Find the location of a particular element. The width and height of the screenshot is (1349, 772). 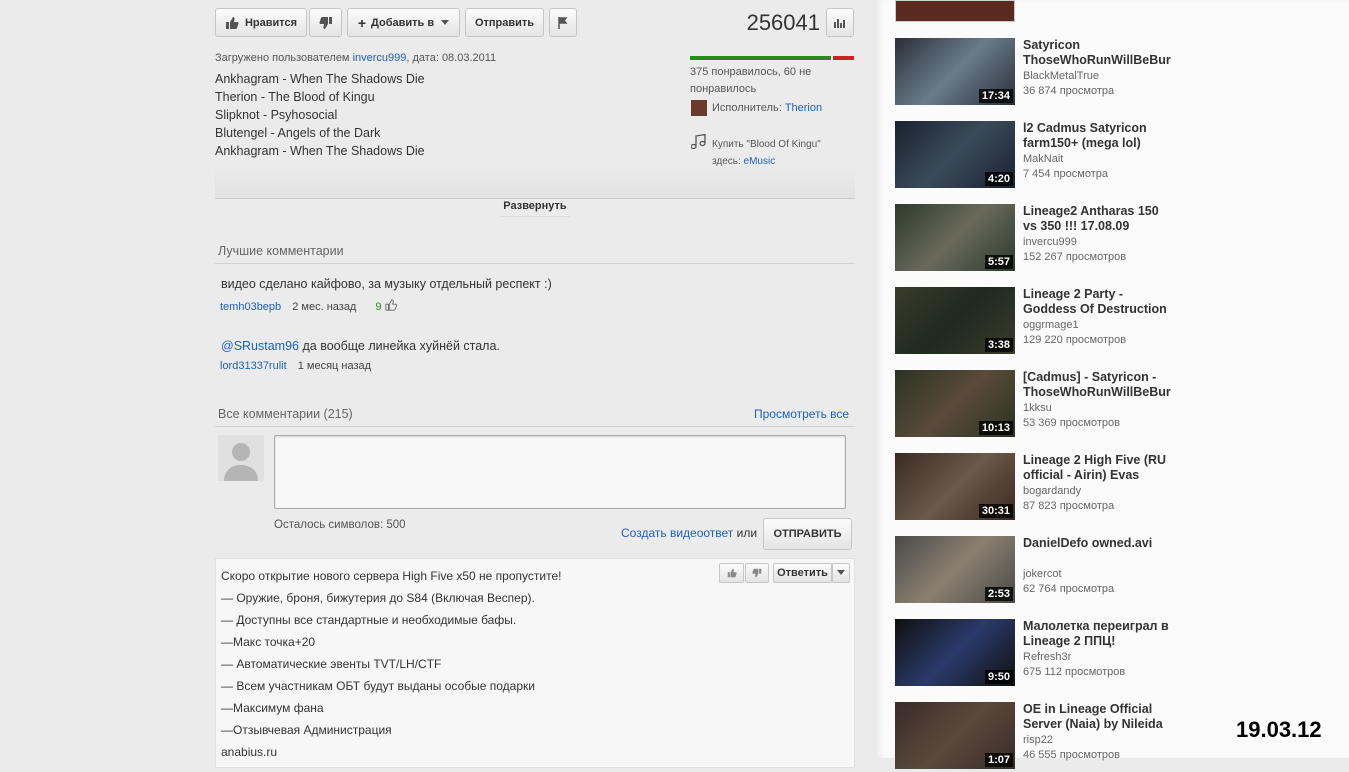

video-duration: 9:50 is located at coordinates (998, 677).